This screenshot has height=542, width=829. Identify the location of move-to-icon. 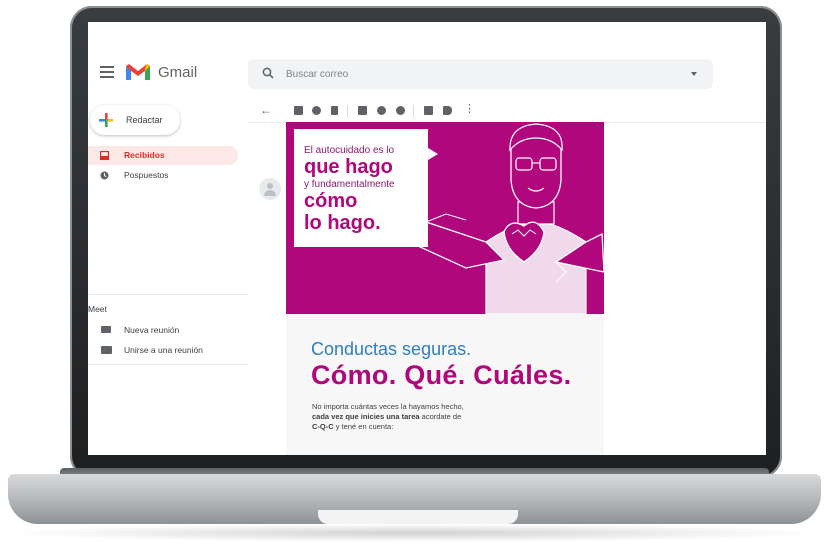
(428, 110).